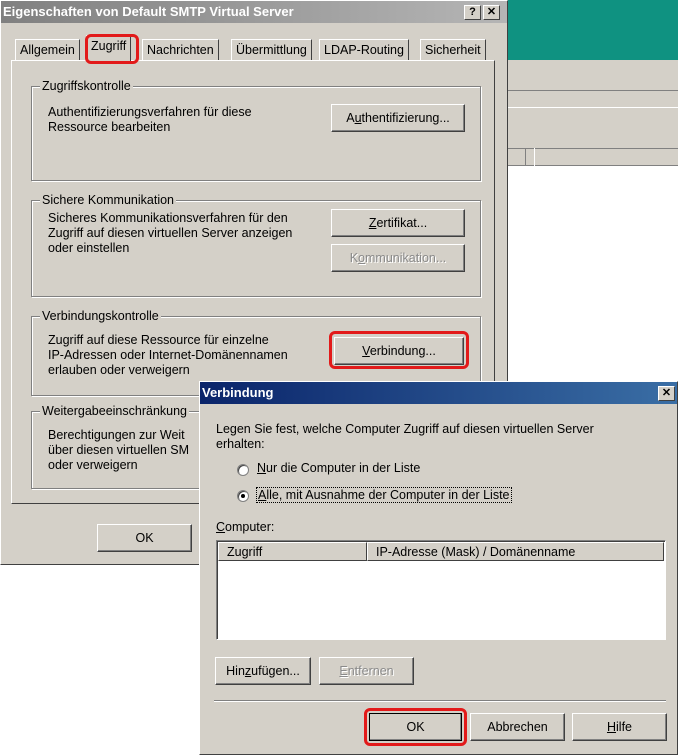  I want to click on tab-ldap-routing: LDAP-Routing, so click(364, 49).